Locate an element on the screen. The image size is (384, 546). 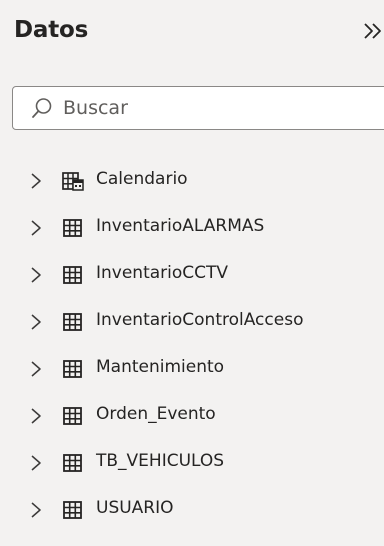
search-icon is located at coordinates (42, 108).